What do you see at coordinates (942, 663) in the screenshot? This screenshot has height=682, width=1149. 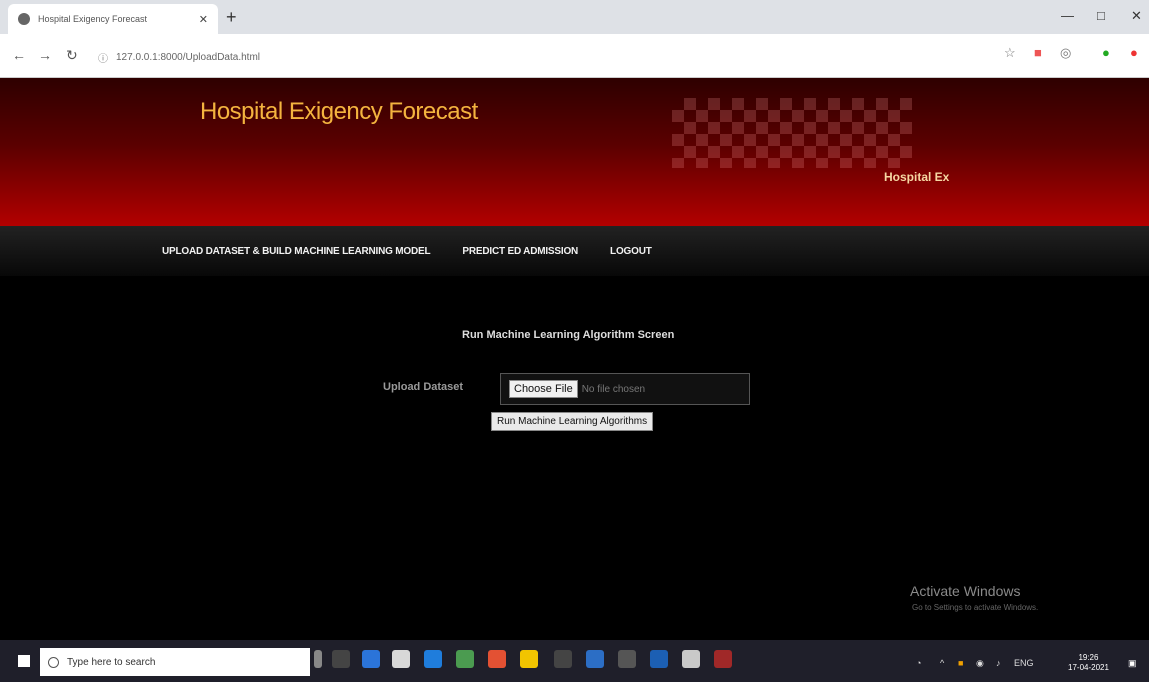 I see `chevron-up-icon: ^` at bounding box center [942, 663].